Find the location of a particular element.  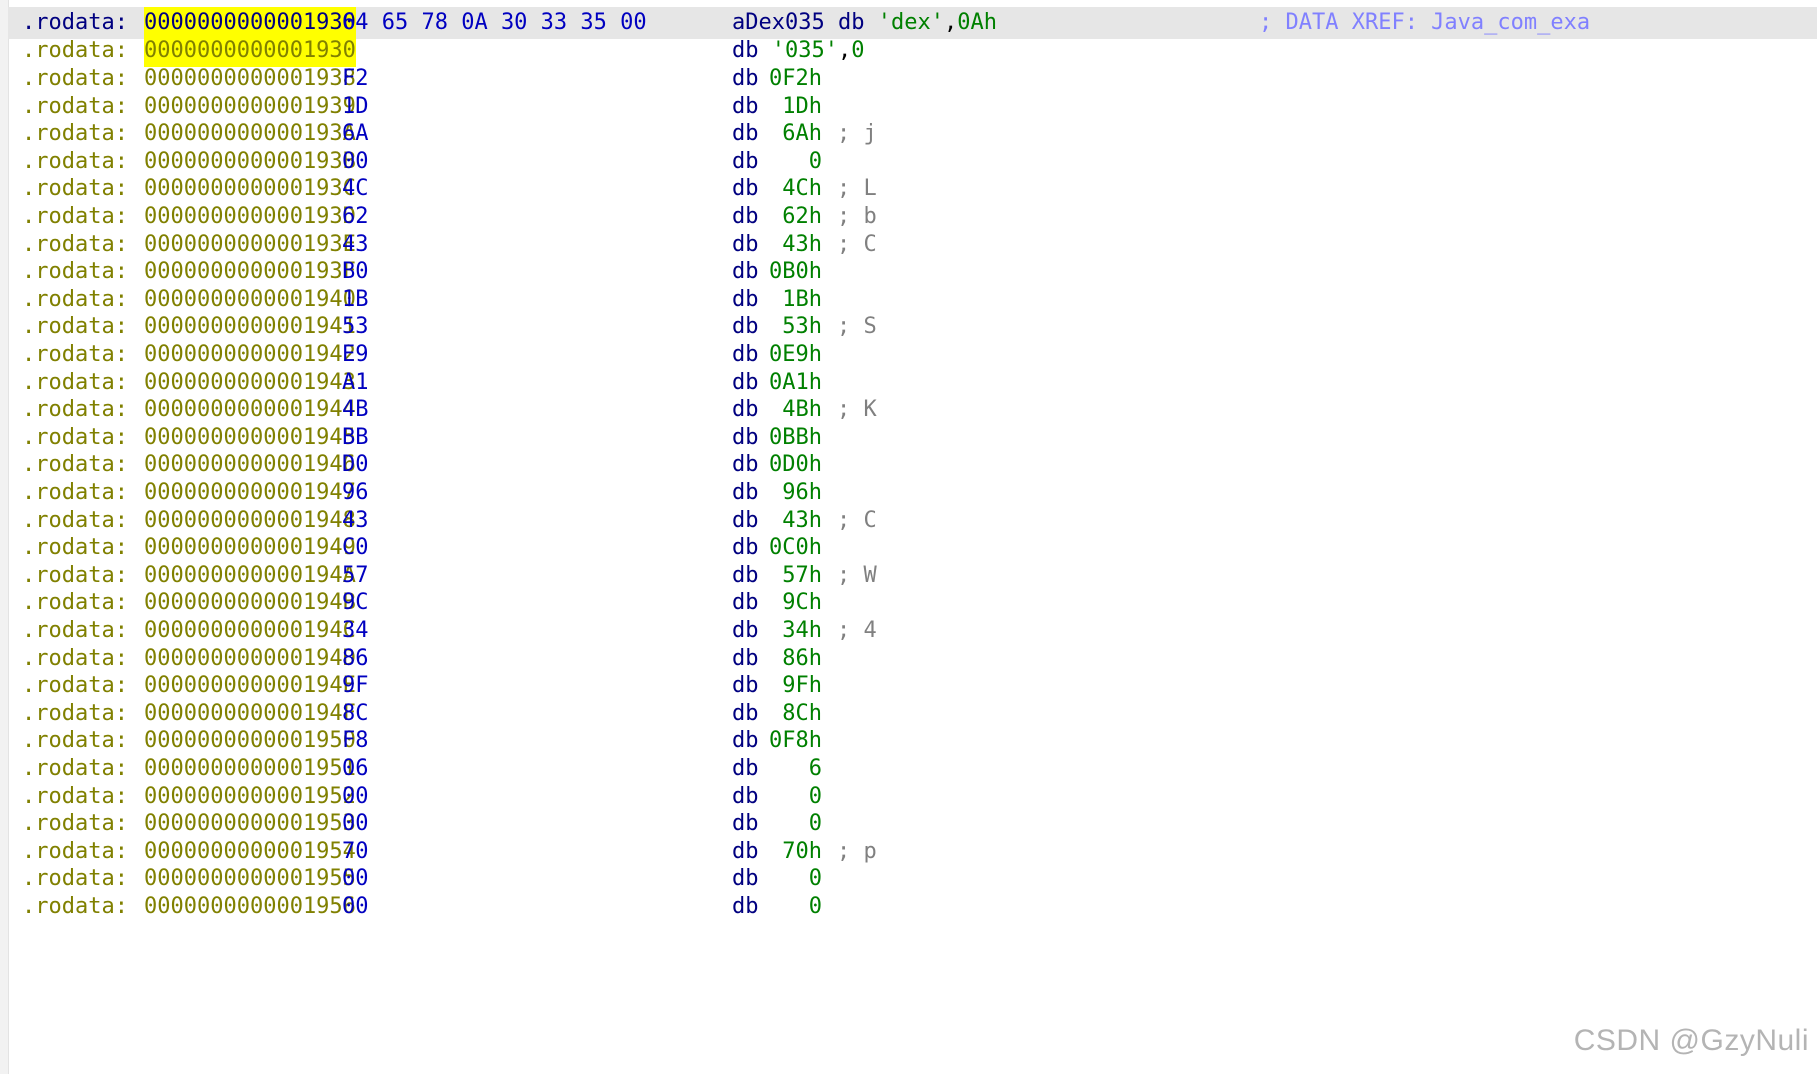

data-label: aDex035 is located at coordinates (778, 22).